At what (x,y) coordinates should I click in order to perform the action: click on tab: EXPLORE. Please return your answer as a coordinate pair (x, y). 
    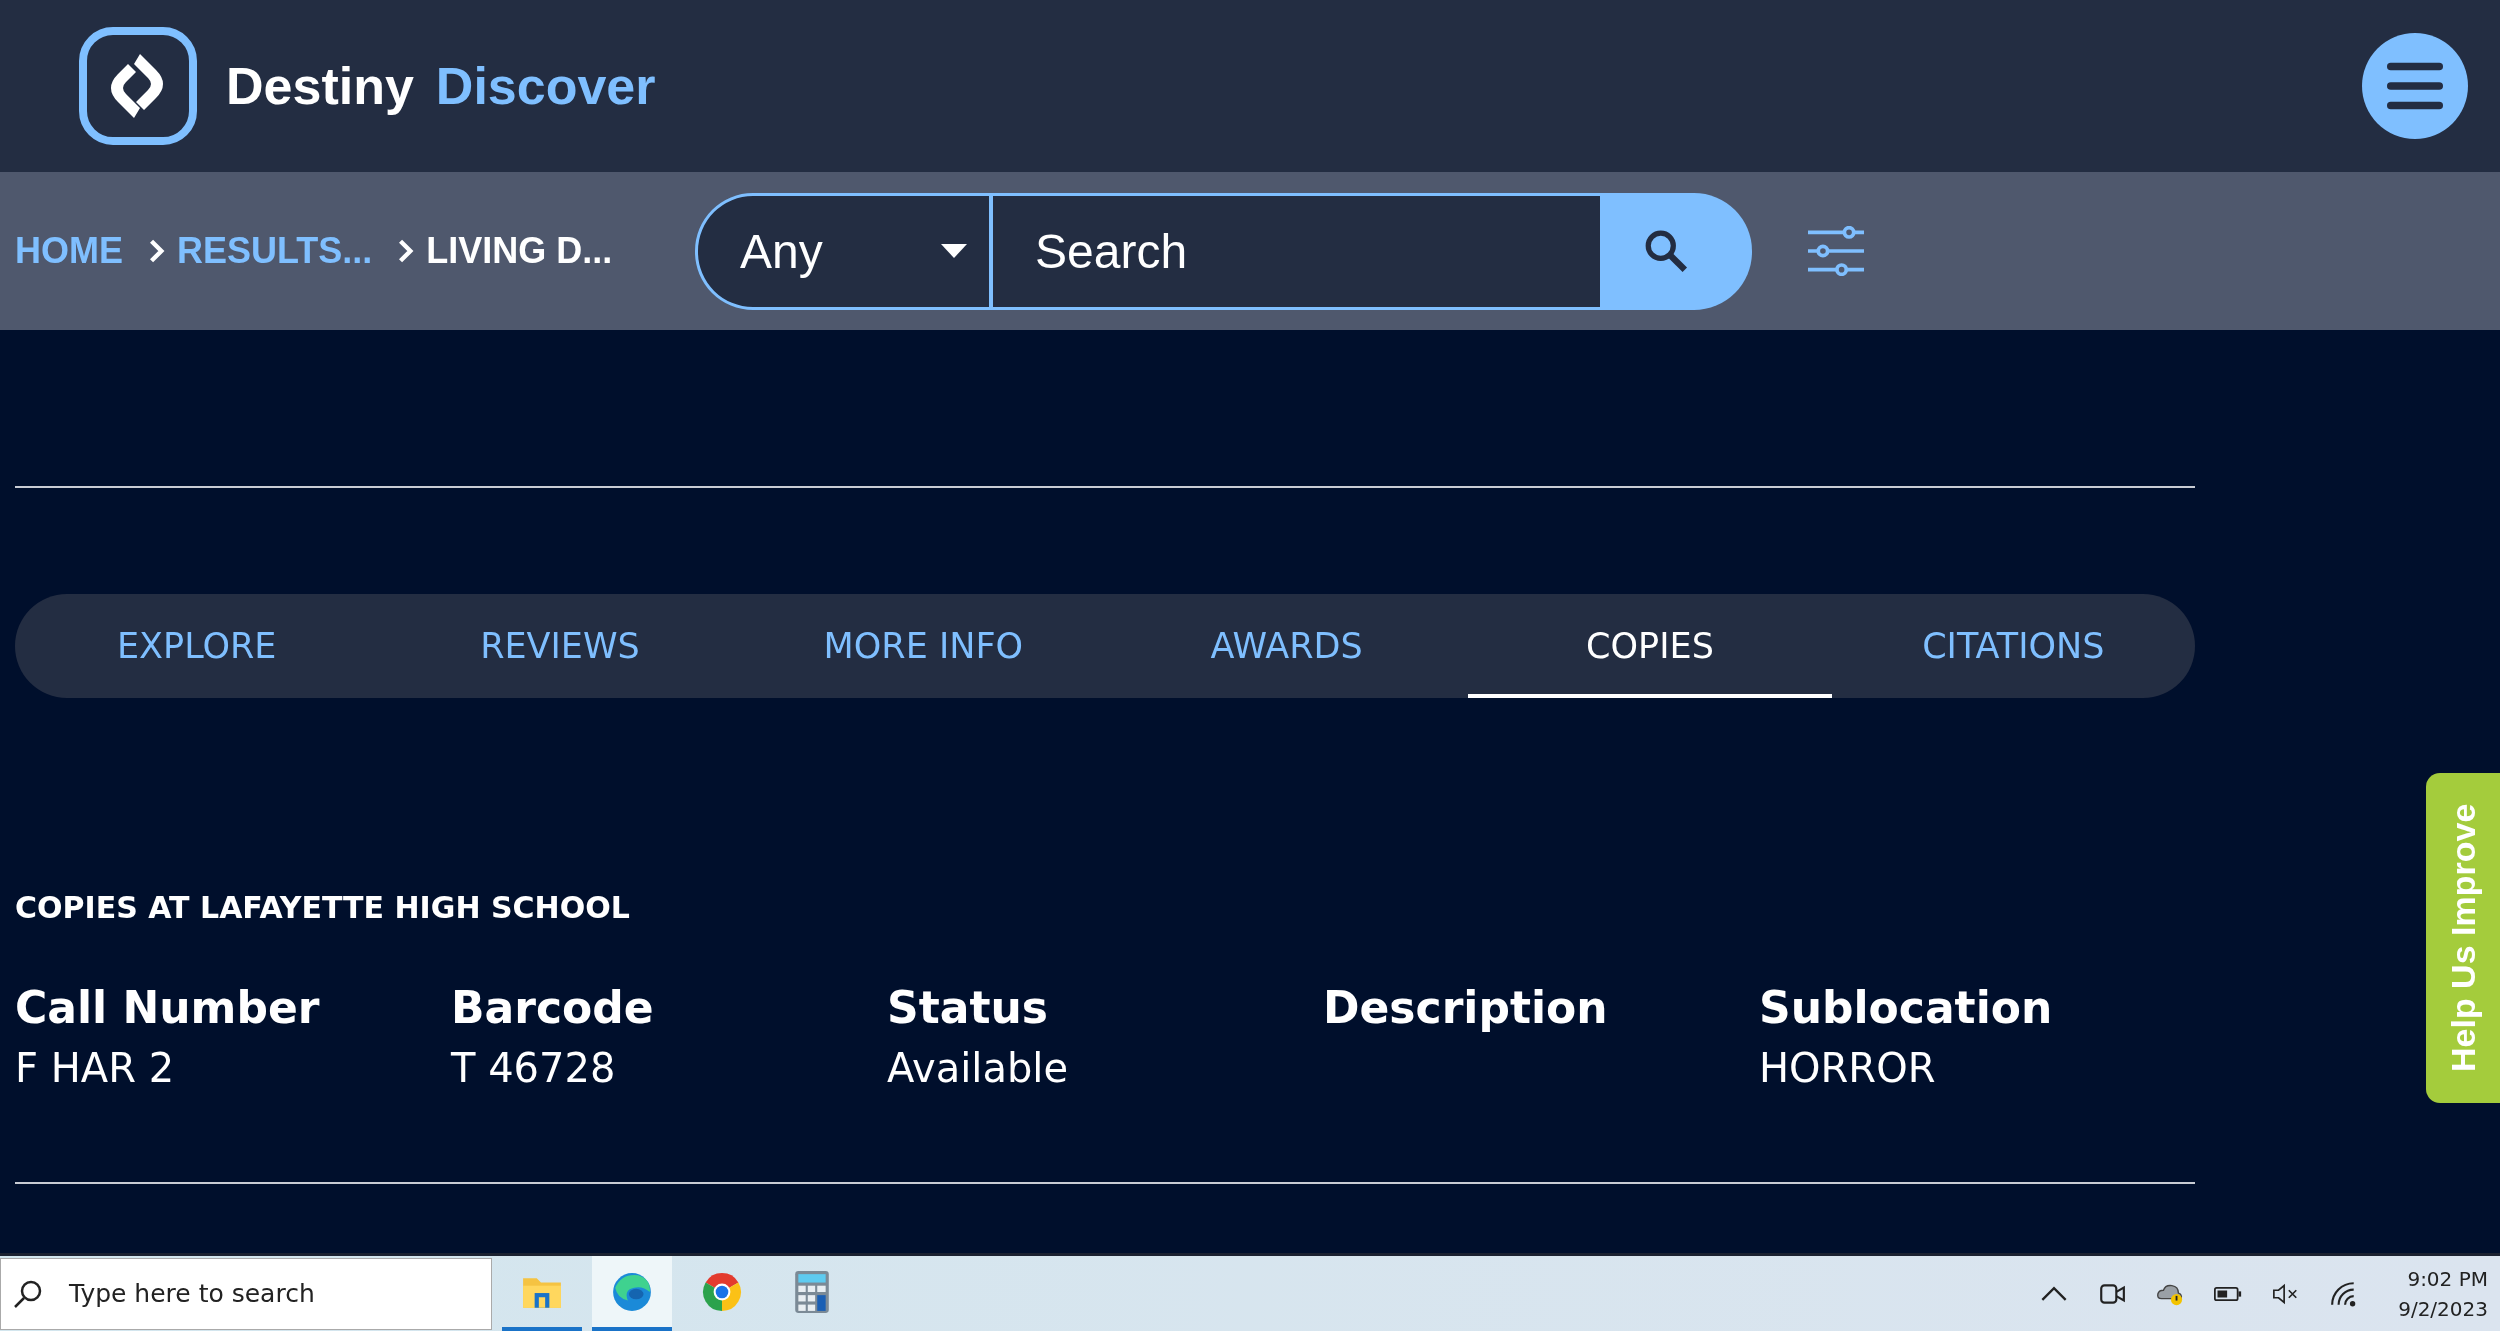
    Looking at the image, I should click on (197, 646).